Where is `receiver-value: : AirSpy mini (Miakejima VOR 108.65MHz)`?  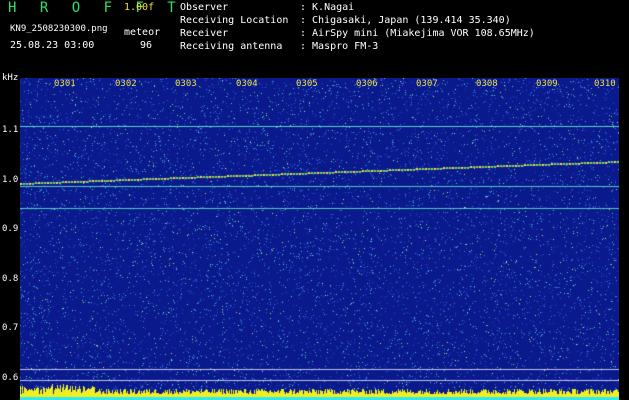 receiver-value: : AirSpy mini (Miakejima VOR 108.65MHz) is located at coordinates (417, 33).